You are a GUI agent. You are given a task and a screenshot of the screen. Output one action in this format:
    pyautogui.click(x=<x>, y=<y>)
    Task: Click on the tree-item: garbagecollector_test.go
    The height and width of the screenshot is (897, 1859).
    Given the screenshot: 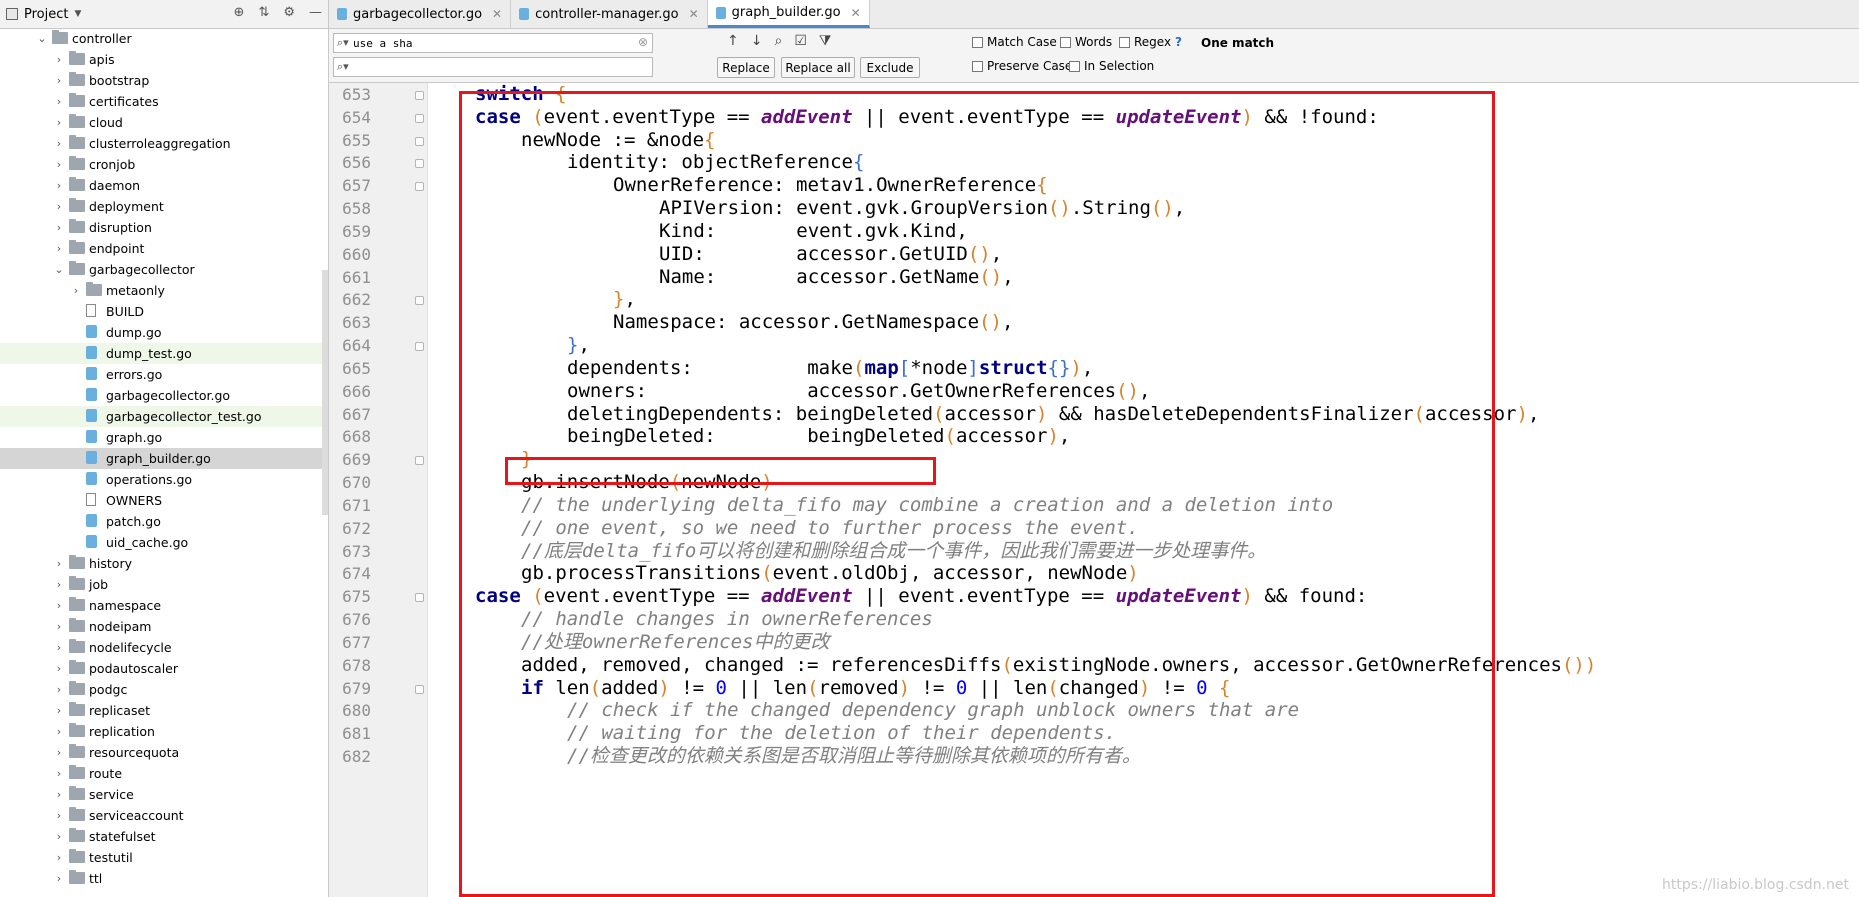 What is the action you would take?
    pyautogui.click(x=164, y=416)
    